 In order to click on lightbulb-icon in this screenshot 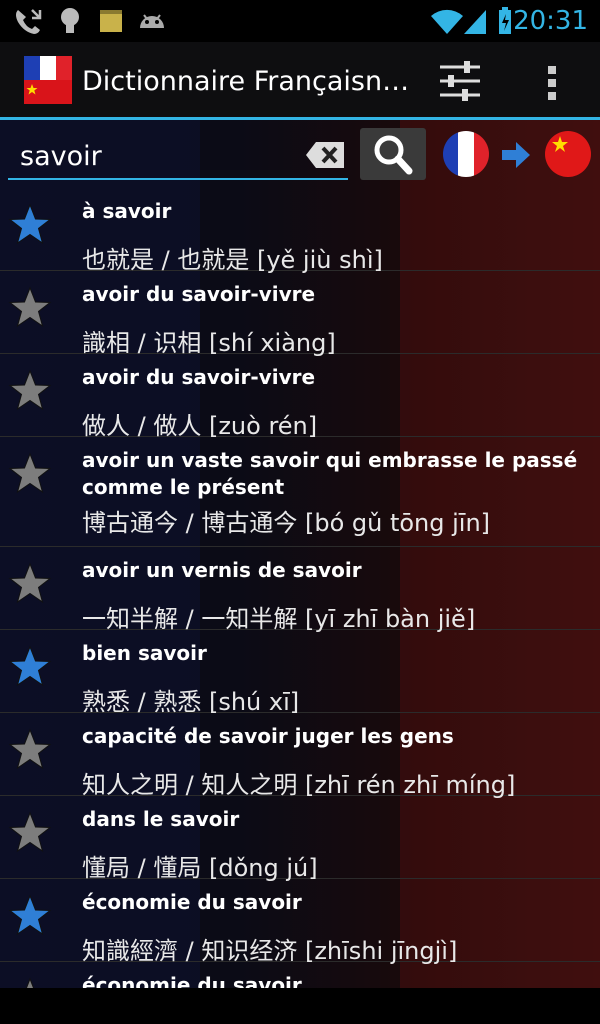, I will do `click(70, 20)`.